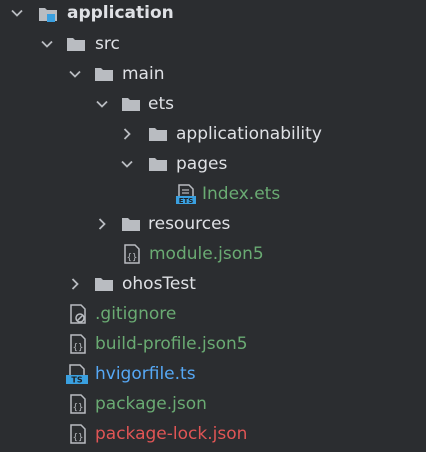  I want to click on tree-node-label: Index.ets, so click(241, 194).